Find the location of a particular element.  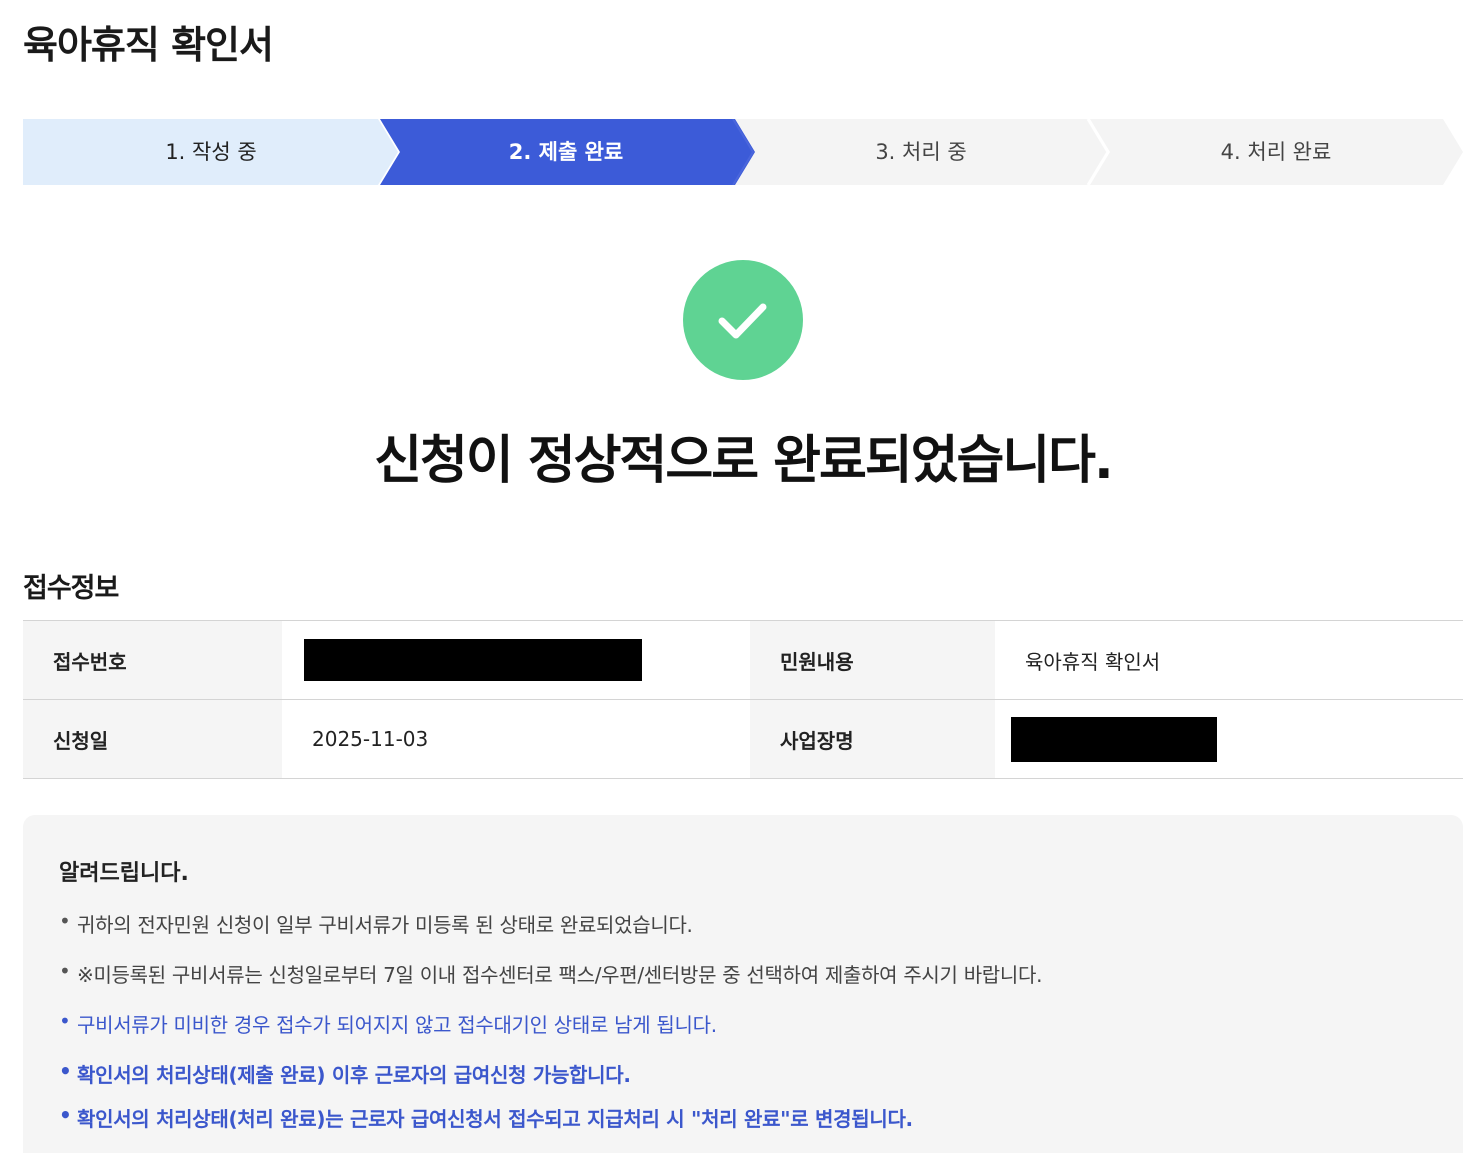

step-1: 1. 작성 중 is located at coordinates (211, 152).